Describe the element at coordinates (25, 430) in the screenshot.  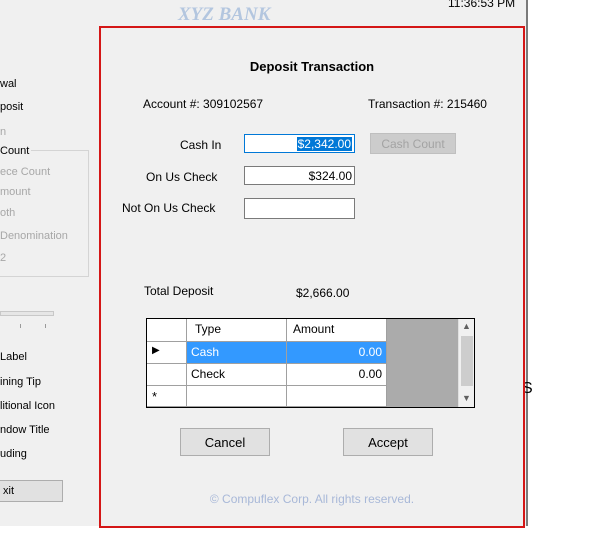
I see `option-window-title: ndow Title` at that location.